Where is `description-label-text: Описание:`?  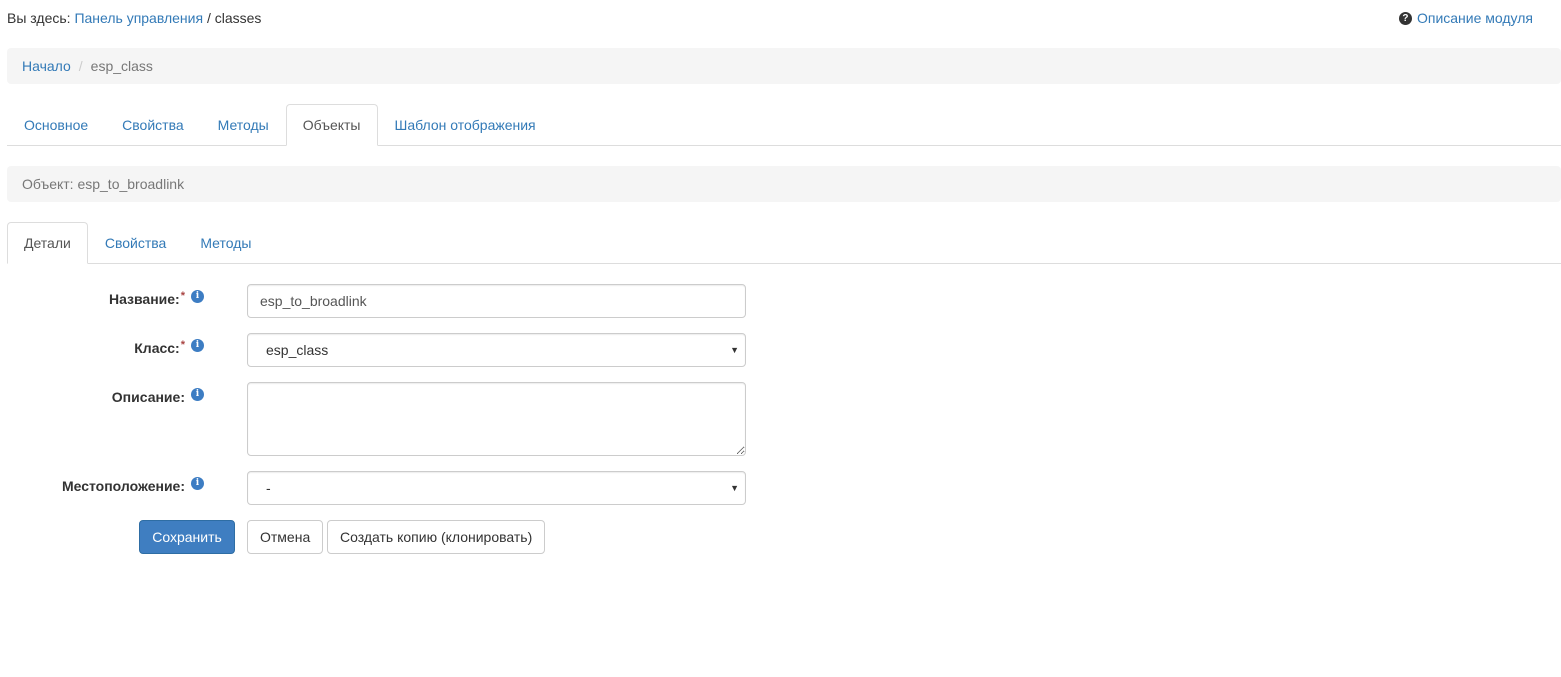
description-label-text: Описание: is located at coordinates (148, 397).